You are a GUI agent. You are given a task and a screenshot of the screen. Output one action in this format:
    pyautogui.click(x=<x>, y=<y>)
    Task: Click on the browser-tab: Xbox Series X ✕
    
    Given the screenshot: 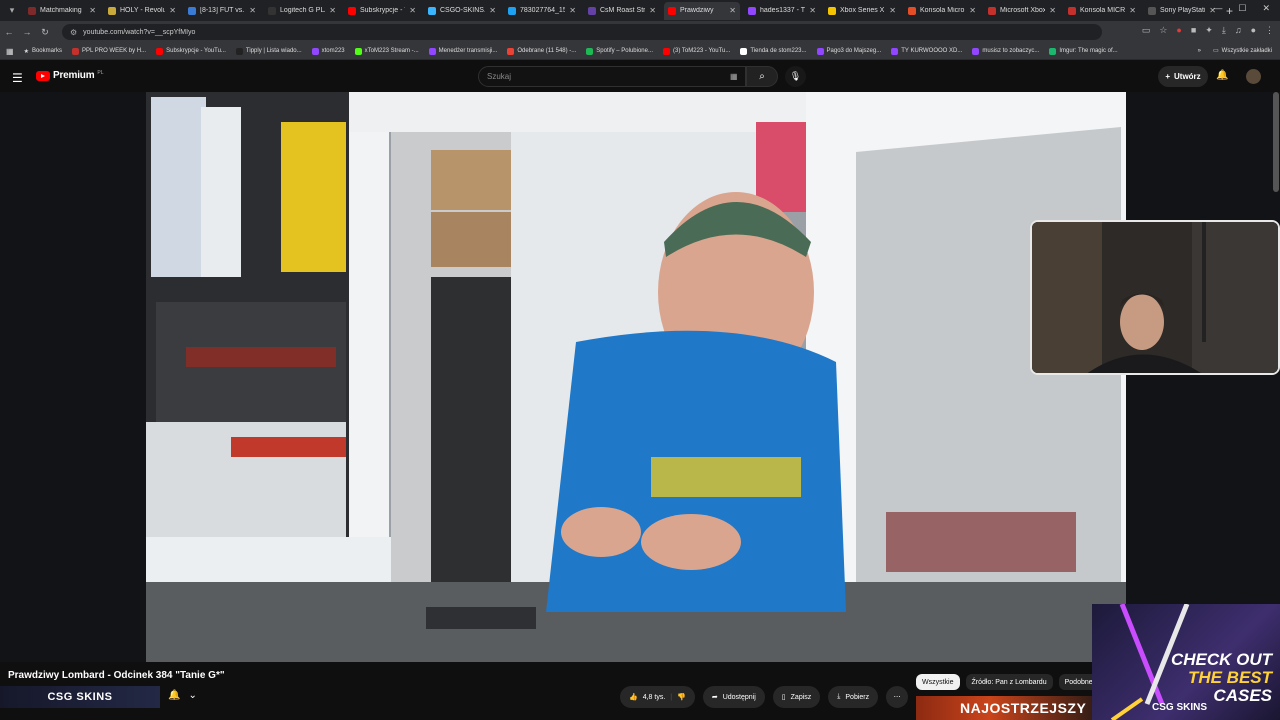 What is the action you would take?
    pyautogui.click(x=862, y=11)
    